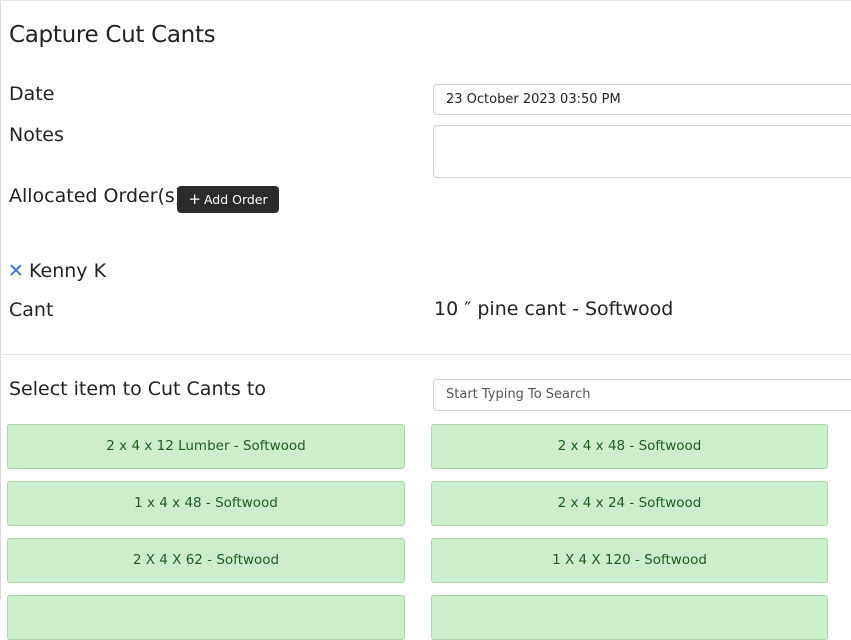 This screenshot has width=851, height=640. What do you see at coordinates (629, 503) in the screenshot?
I see `item-button: 2 x 4 x 24 - Softwood` at bounding box center [629, 503].